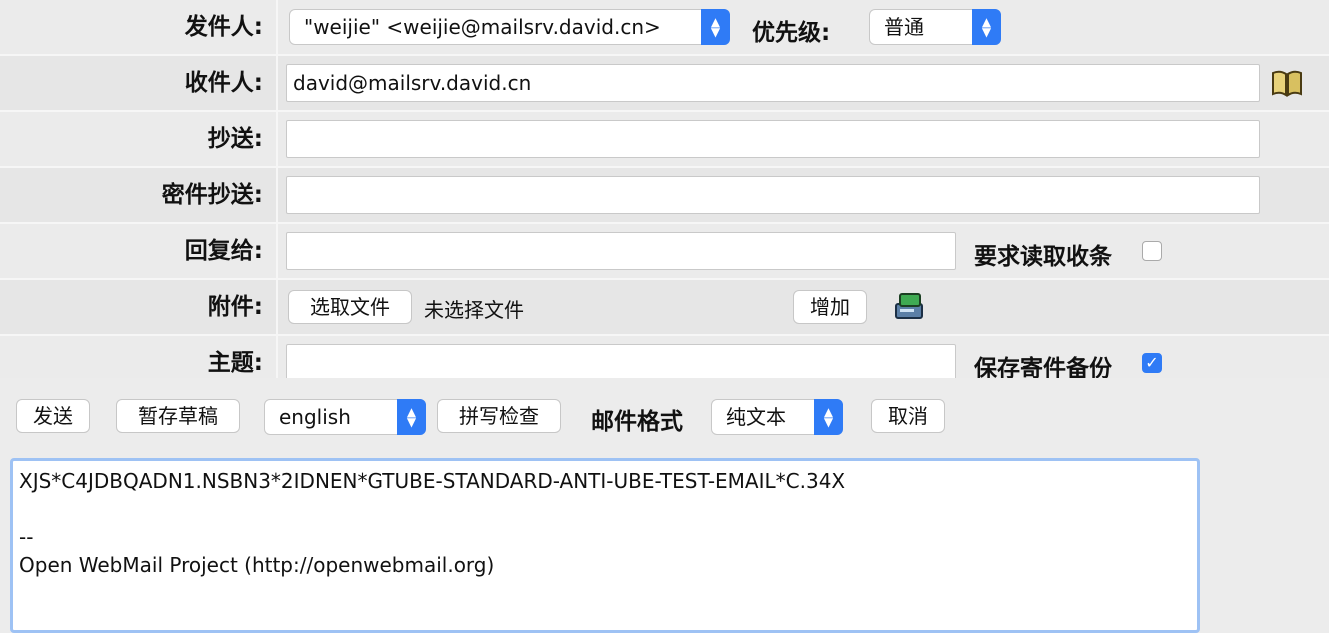 Image resolution: width=1329 pixels, height=633 pixels. What do you see at coordinates (773, 139) in the screenshot?
I see `cc-input` at bounding box center [773, 139].